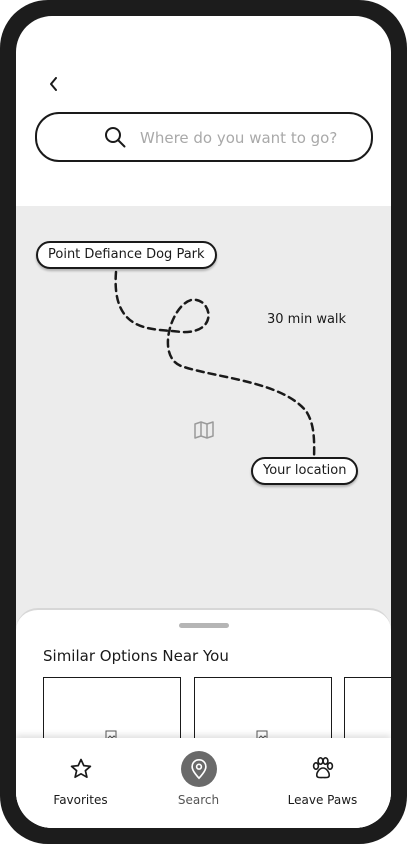 The width and height of the screenshot is (407, 844). I want to click on tab-label: Leave Paws, so click(322, 800).